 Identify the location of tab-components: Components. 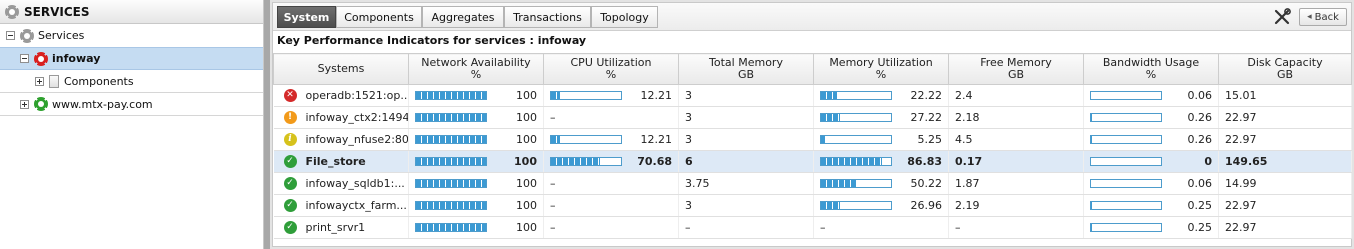
(379, 17).